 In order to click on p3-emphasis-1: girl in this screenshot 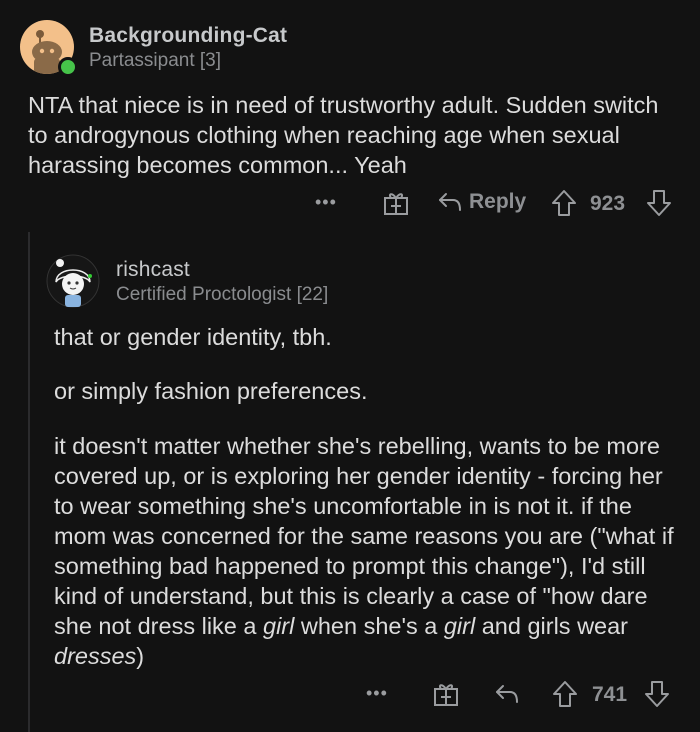, I will do `click(279, 626)`.